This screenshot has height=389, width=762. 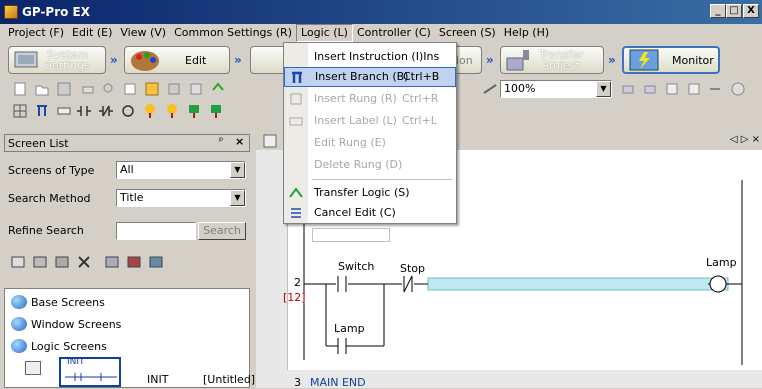 What do you see at coordinates (216, 111) in the screenshot?
I see `reset-coil-icon` at bounding box center [216, 111].